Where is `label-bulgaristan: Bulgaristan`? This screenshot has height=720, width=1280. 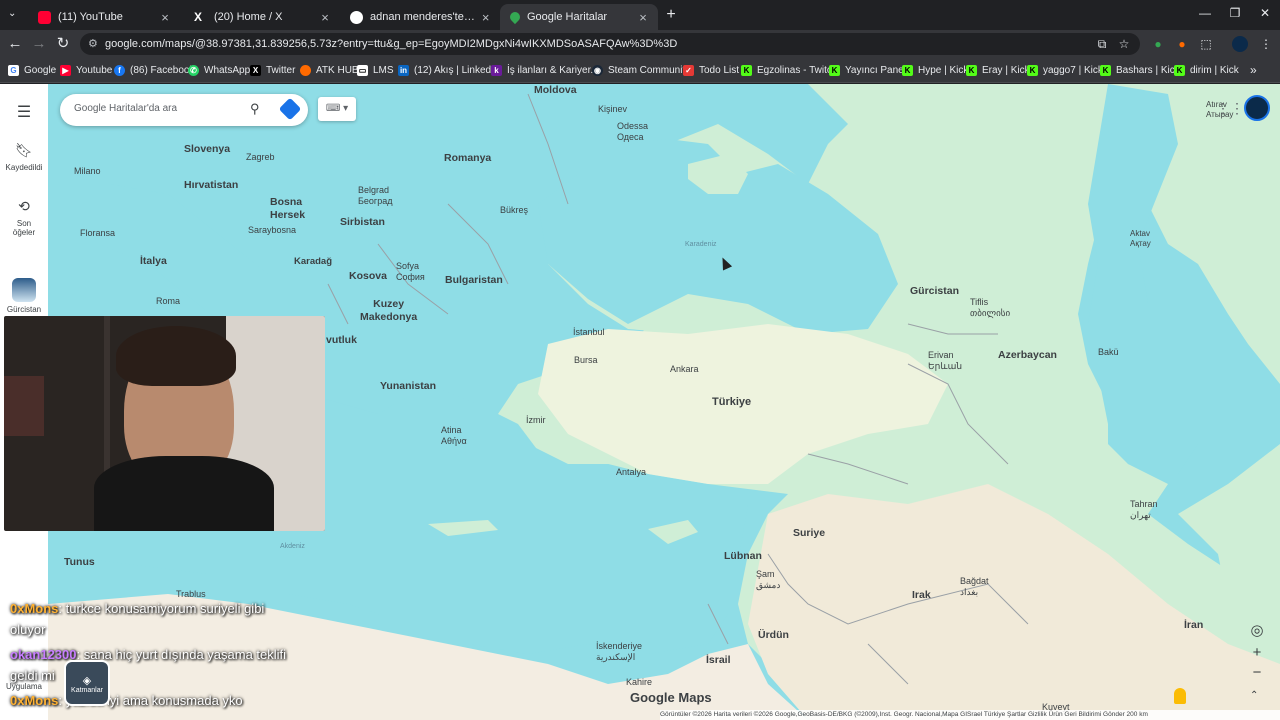 label-bulgaristan: Bulgaristan is located at coordinates (474, 280).